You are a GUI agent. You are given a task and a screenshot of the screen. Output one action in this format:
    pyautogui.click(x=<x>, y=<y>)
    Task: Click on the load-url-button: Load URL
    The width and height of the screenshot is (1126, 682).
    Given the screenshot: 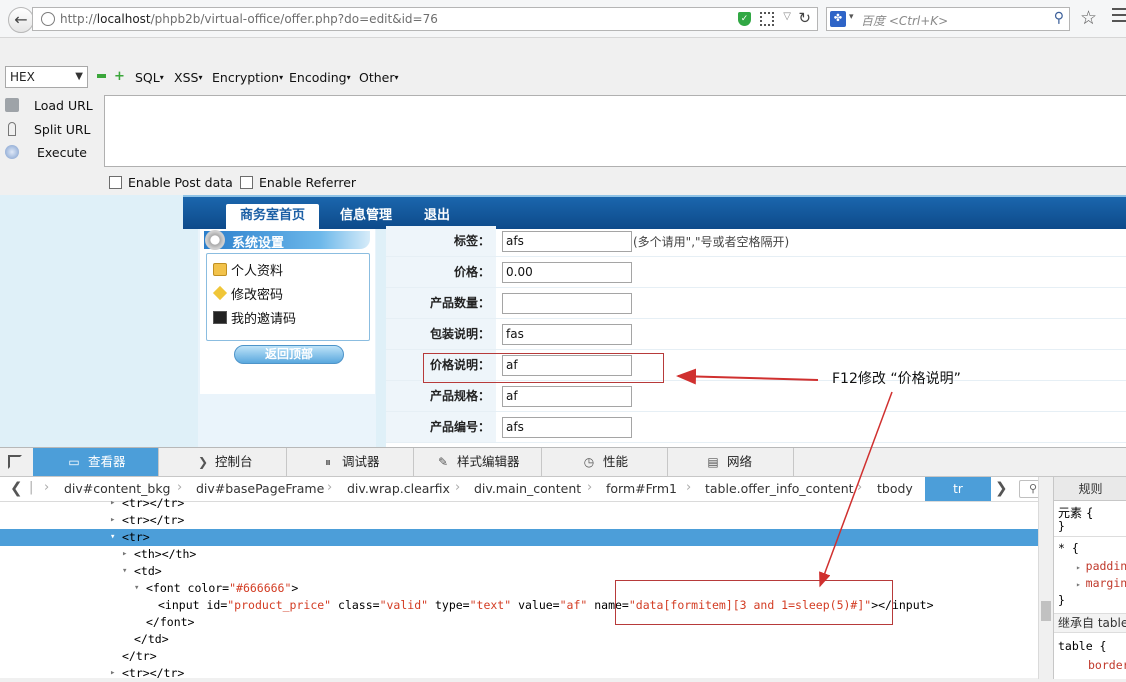 What is the action you would take?
    pyautogui.click(x=50, y=106)
    